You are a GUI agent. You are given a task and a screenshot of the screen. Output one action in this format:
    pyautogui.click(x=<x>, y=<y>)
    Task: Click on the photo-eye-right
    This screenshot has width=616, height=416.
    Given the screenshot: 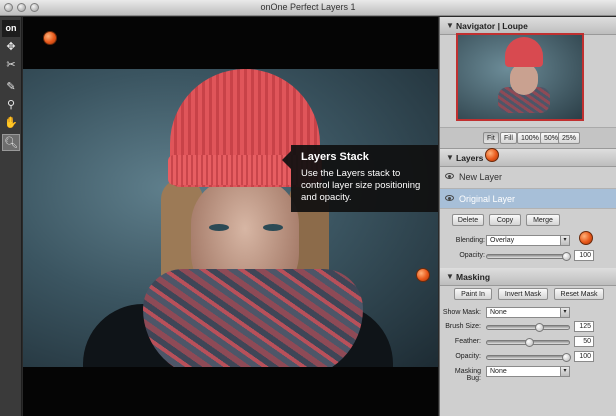 What is the action you would take?
    pyautogui.click(x=273, y=227)
    